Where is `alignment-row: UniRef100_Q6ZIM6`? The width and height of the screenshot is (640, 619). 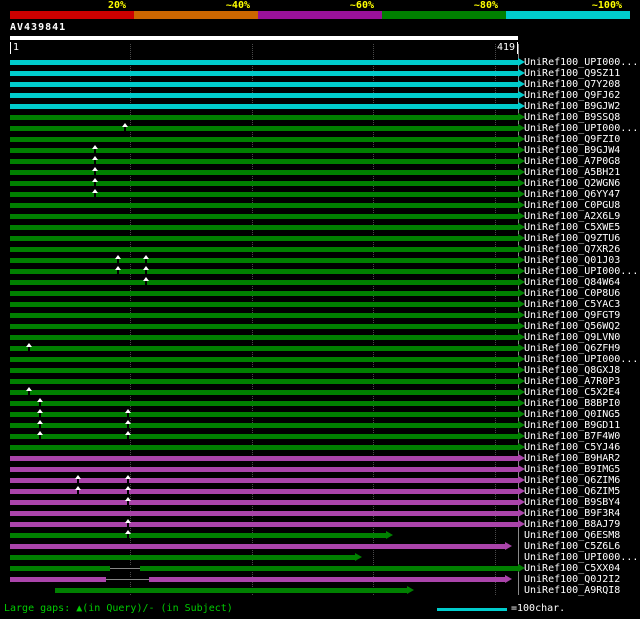
alignment-row: UniRef100_Q6ZIM6 is located at coordinates (320, 480).